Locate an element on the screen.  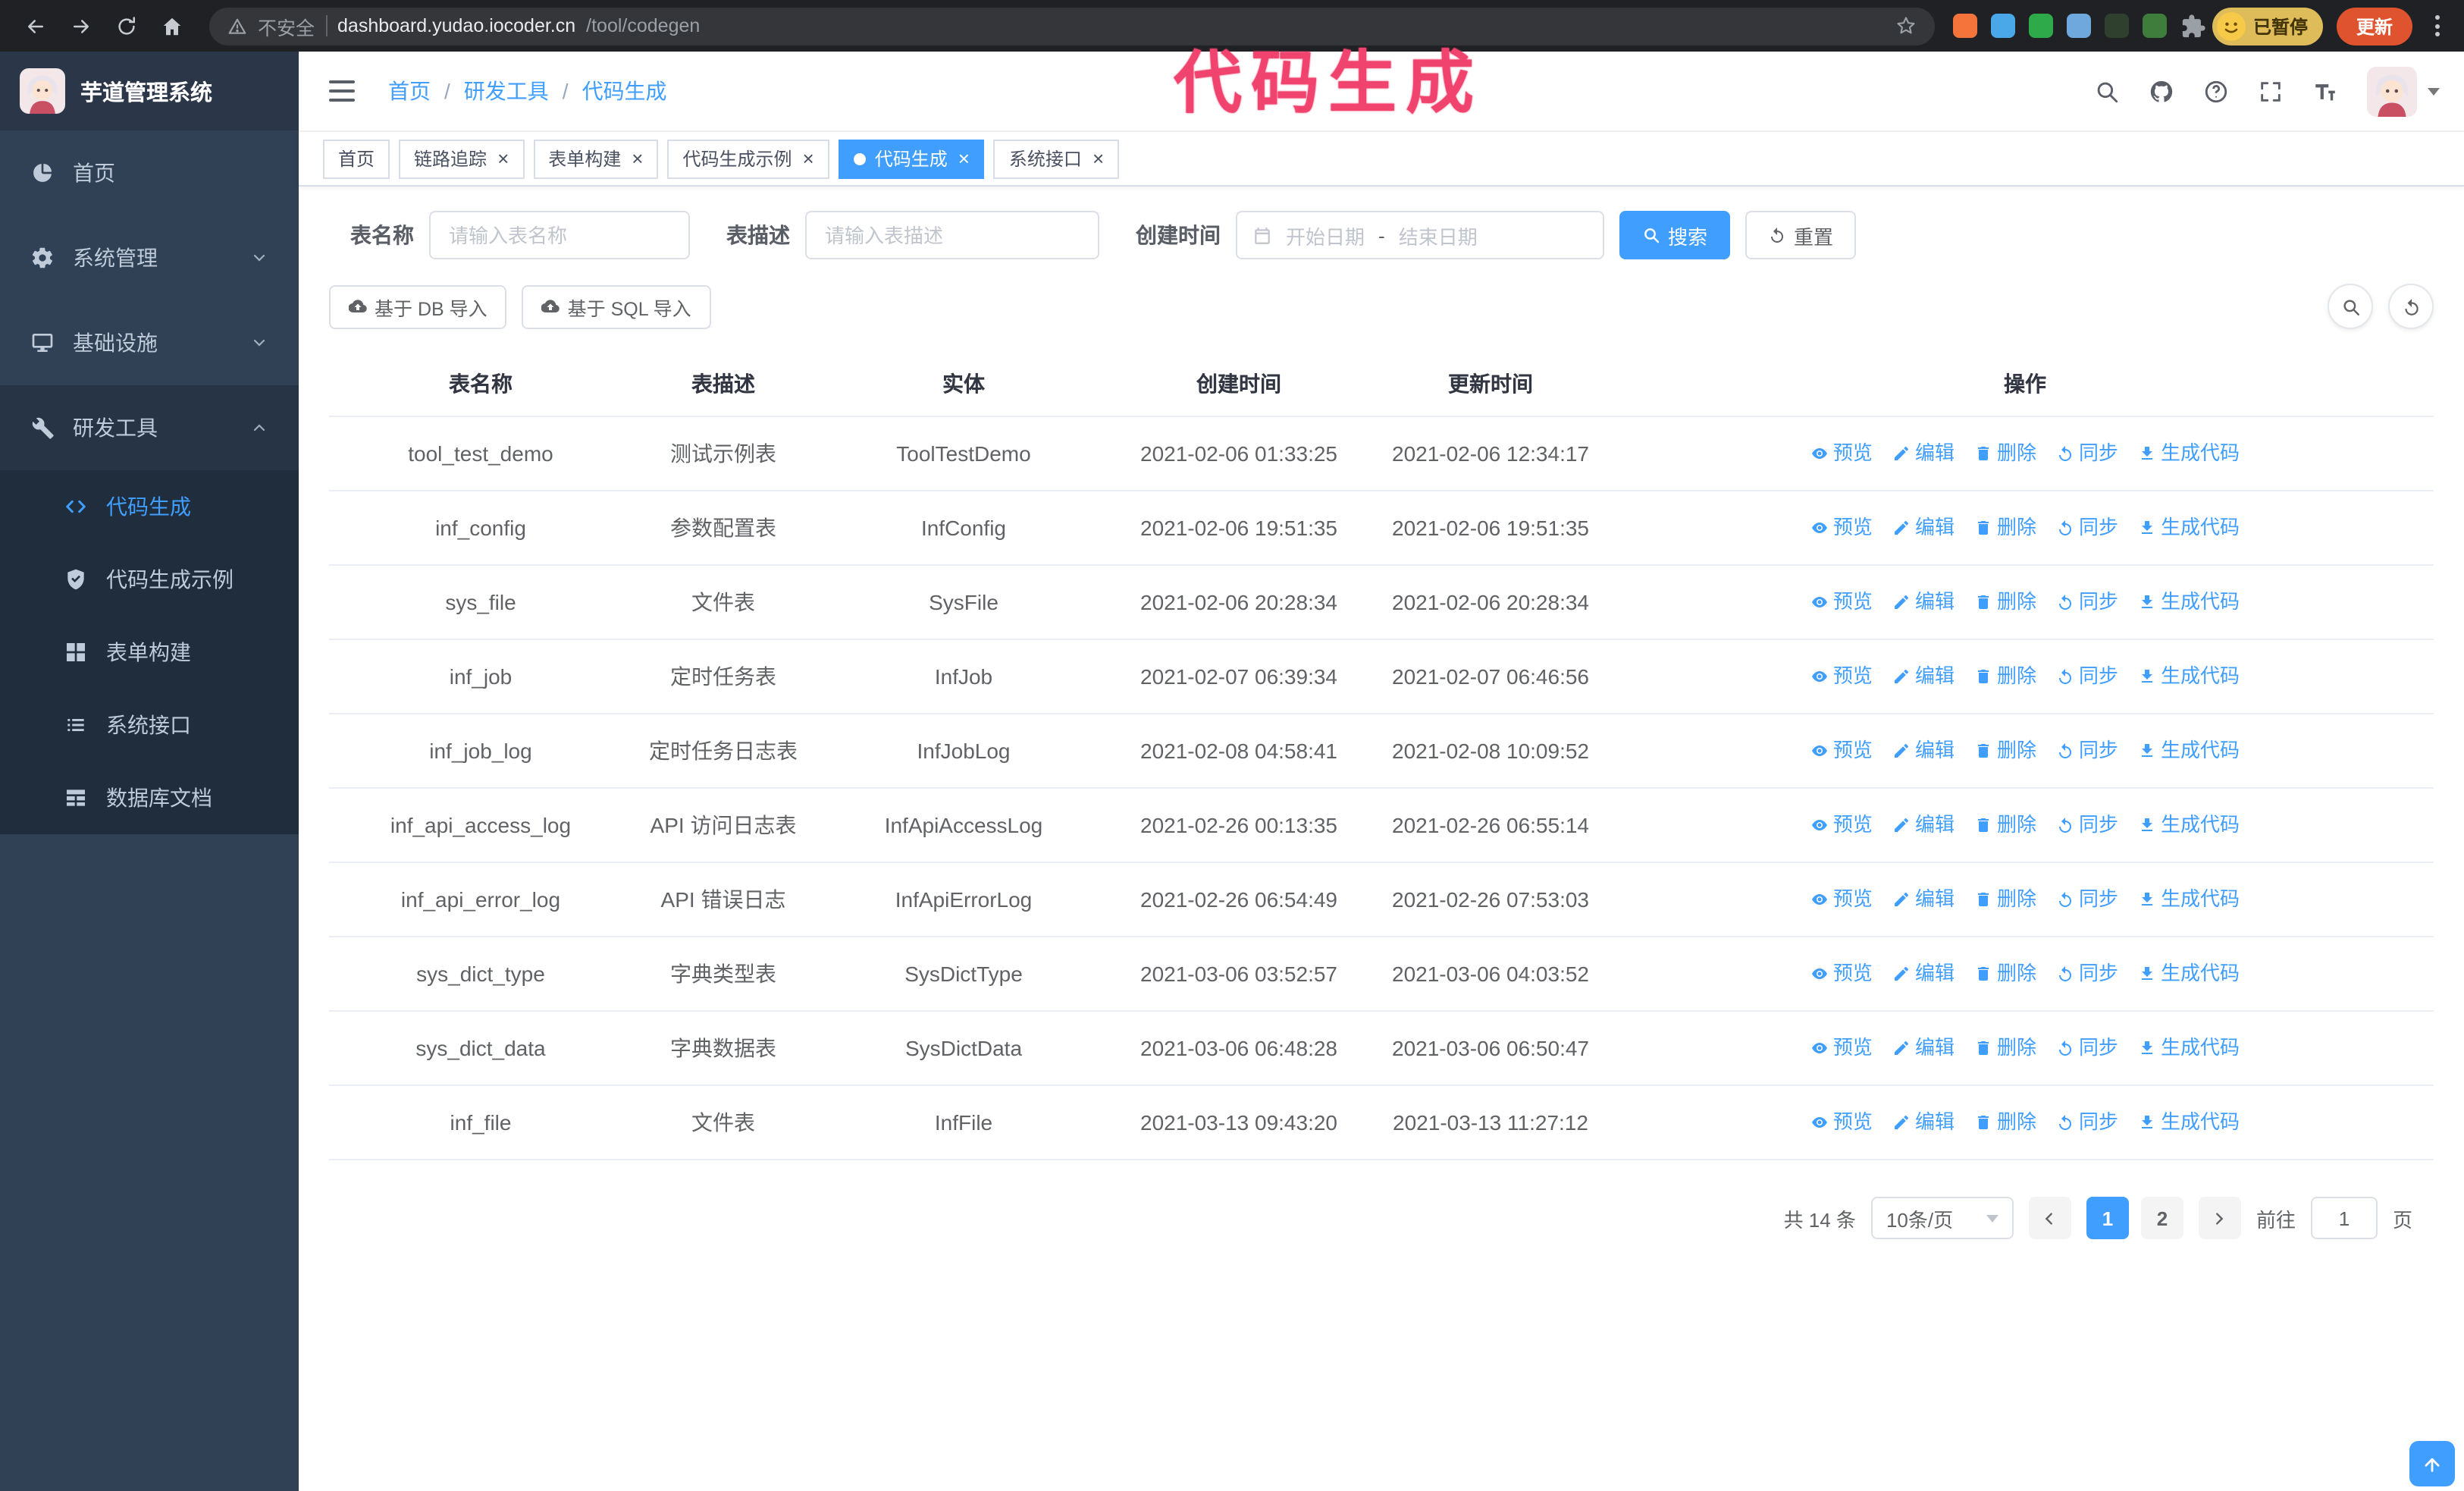
back-to-top-button is located at coordinates (2432, 1463).